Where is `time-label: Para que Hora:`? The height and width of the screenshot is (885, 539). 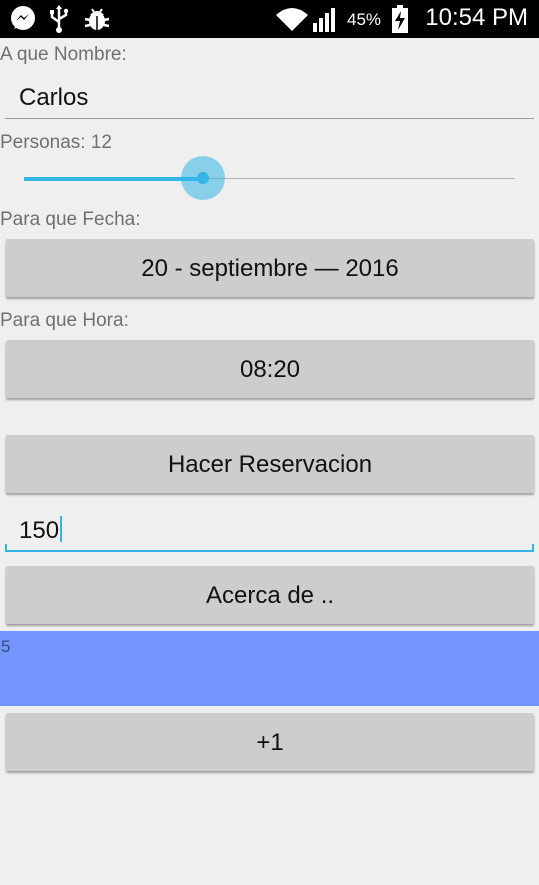
time-label: Para que Hora: is located at coordinates (64, 320).